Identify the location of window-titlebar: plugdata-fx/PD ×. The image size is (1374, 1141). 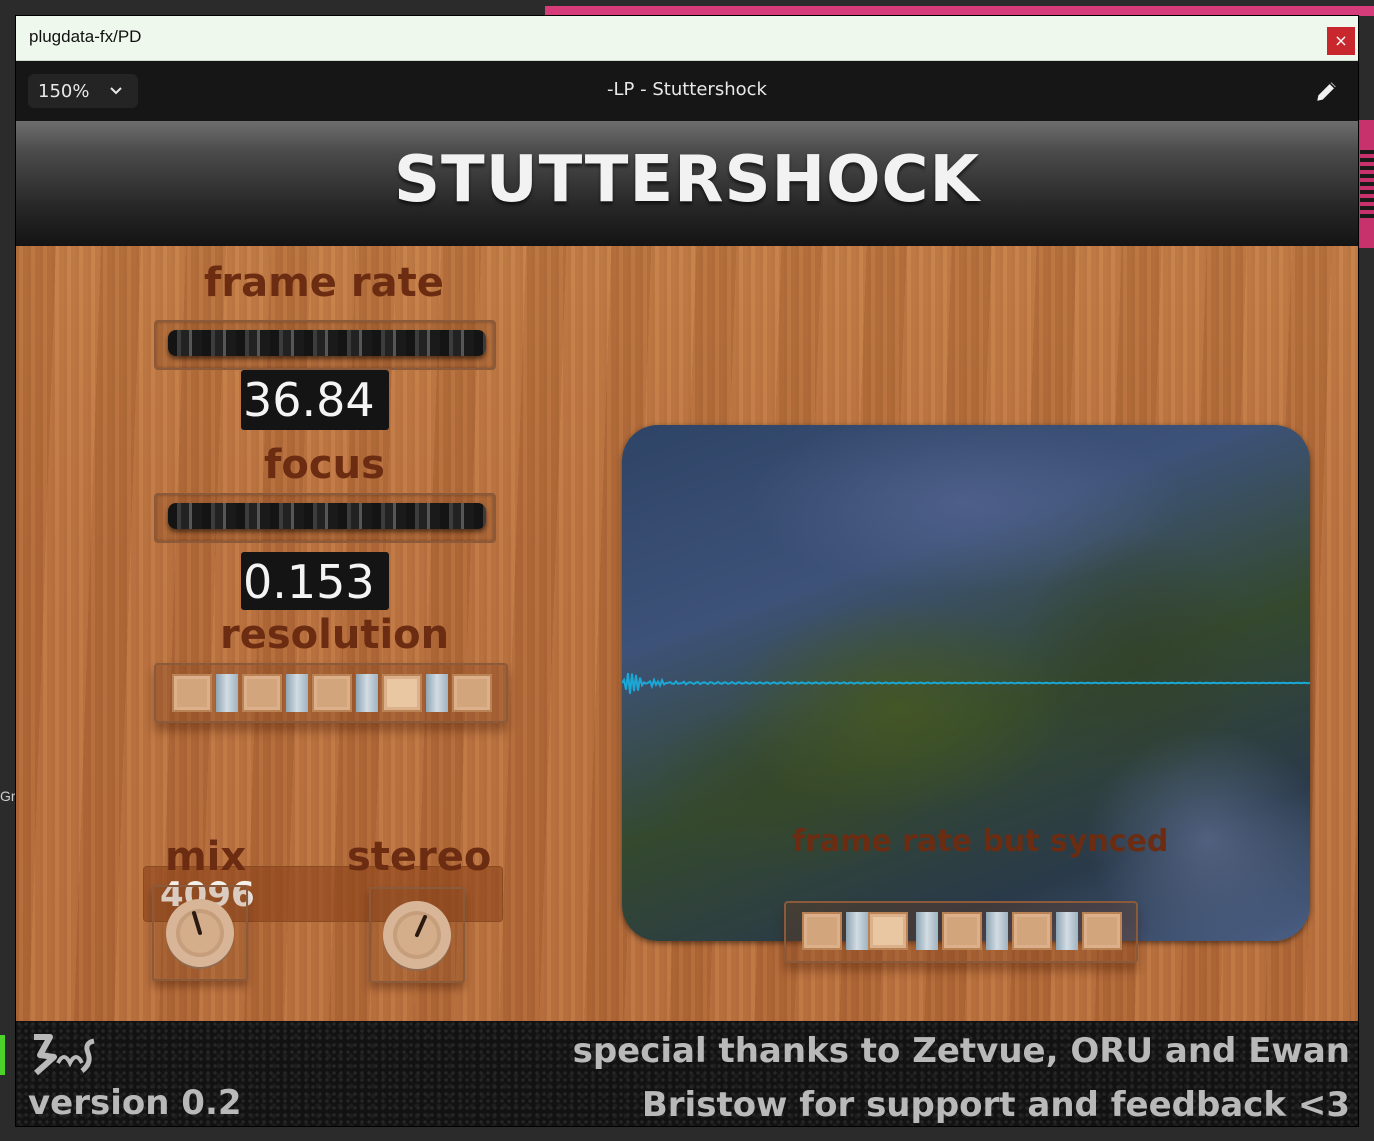
(687, 38).